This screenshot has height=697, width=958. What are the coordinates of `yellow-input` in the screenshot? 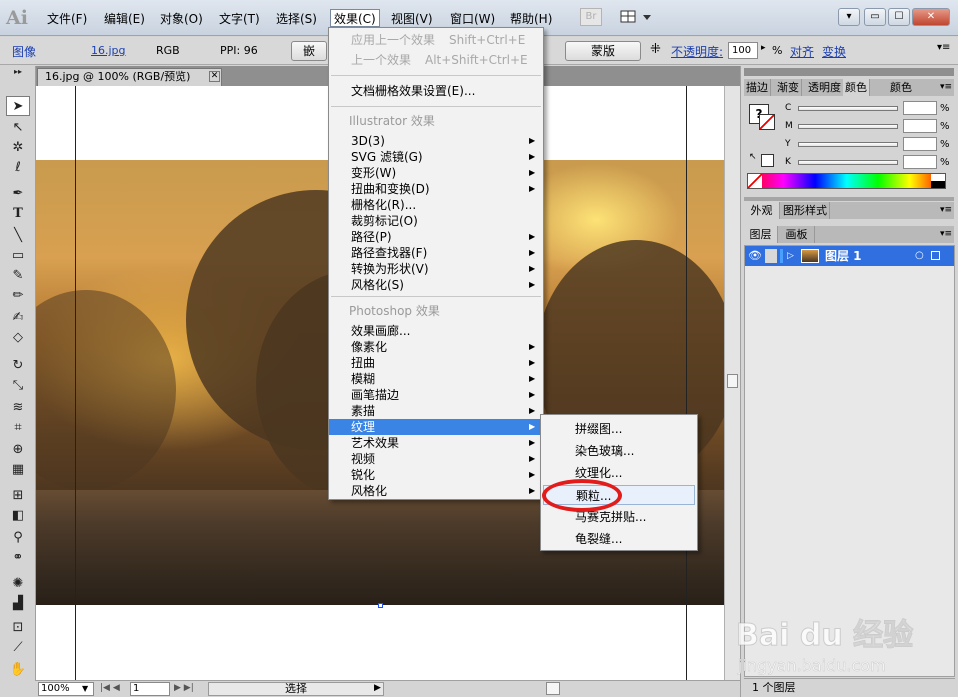 It's located at (920, 144).